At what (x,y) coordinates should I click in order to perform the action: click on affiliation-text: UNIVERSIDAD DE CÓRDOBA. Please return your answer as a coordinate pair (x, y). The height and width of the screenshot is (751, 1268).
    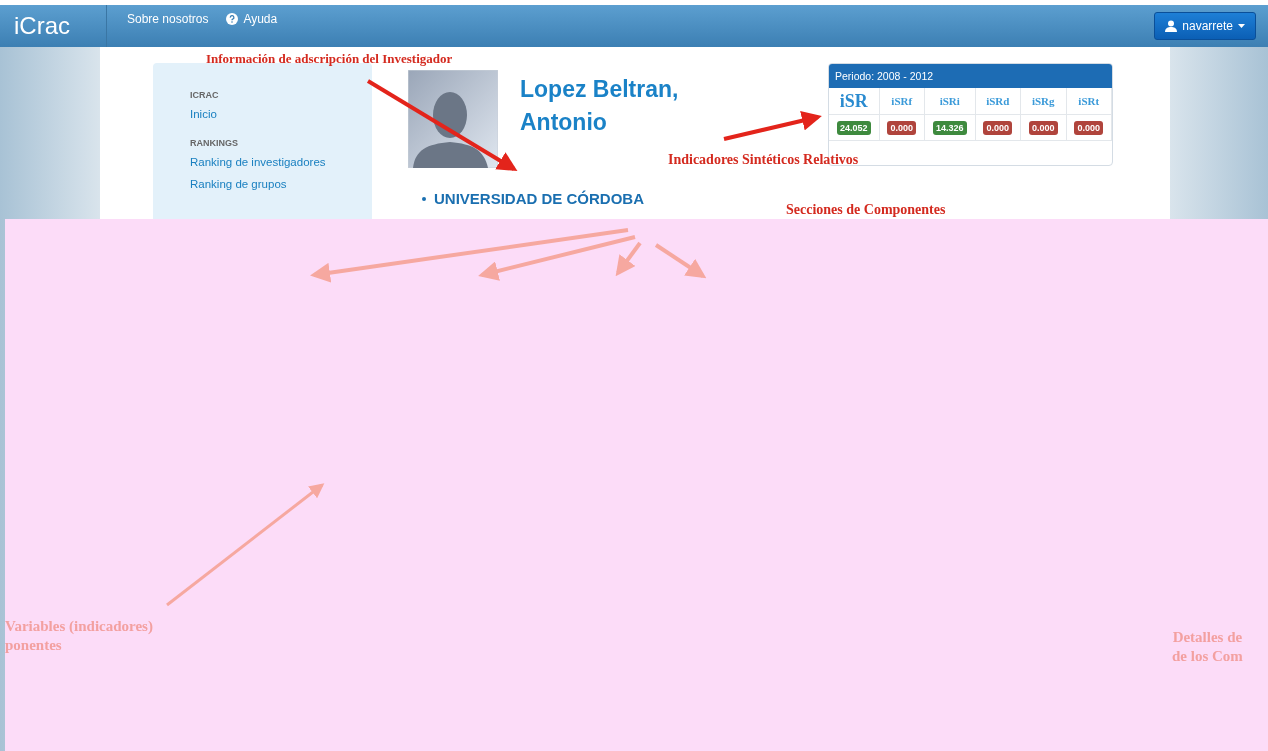
    Looking at the image, I should click on (539, 198).